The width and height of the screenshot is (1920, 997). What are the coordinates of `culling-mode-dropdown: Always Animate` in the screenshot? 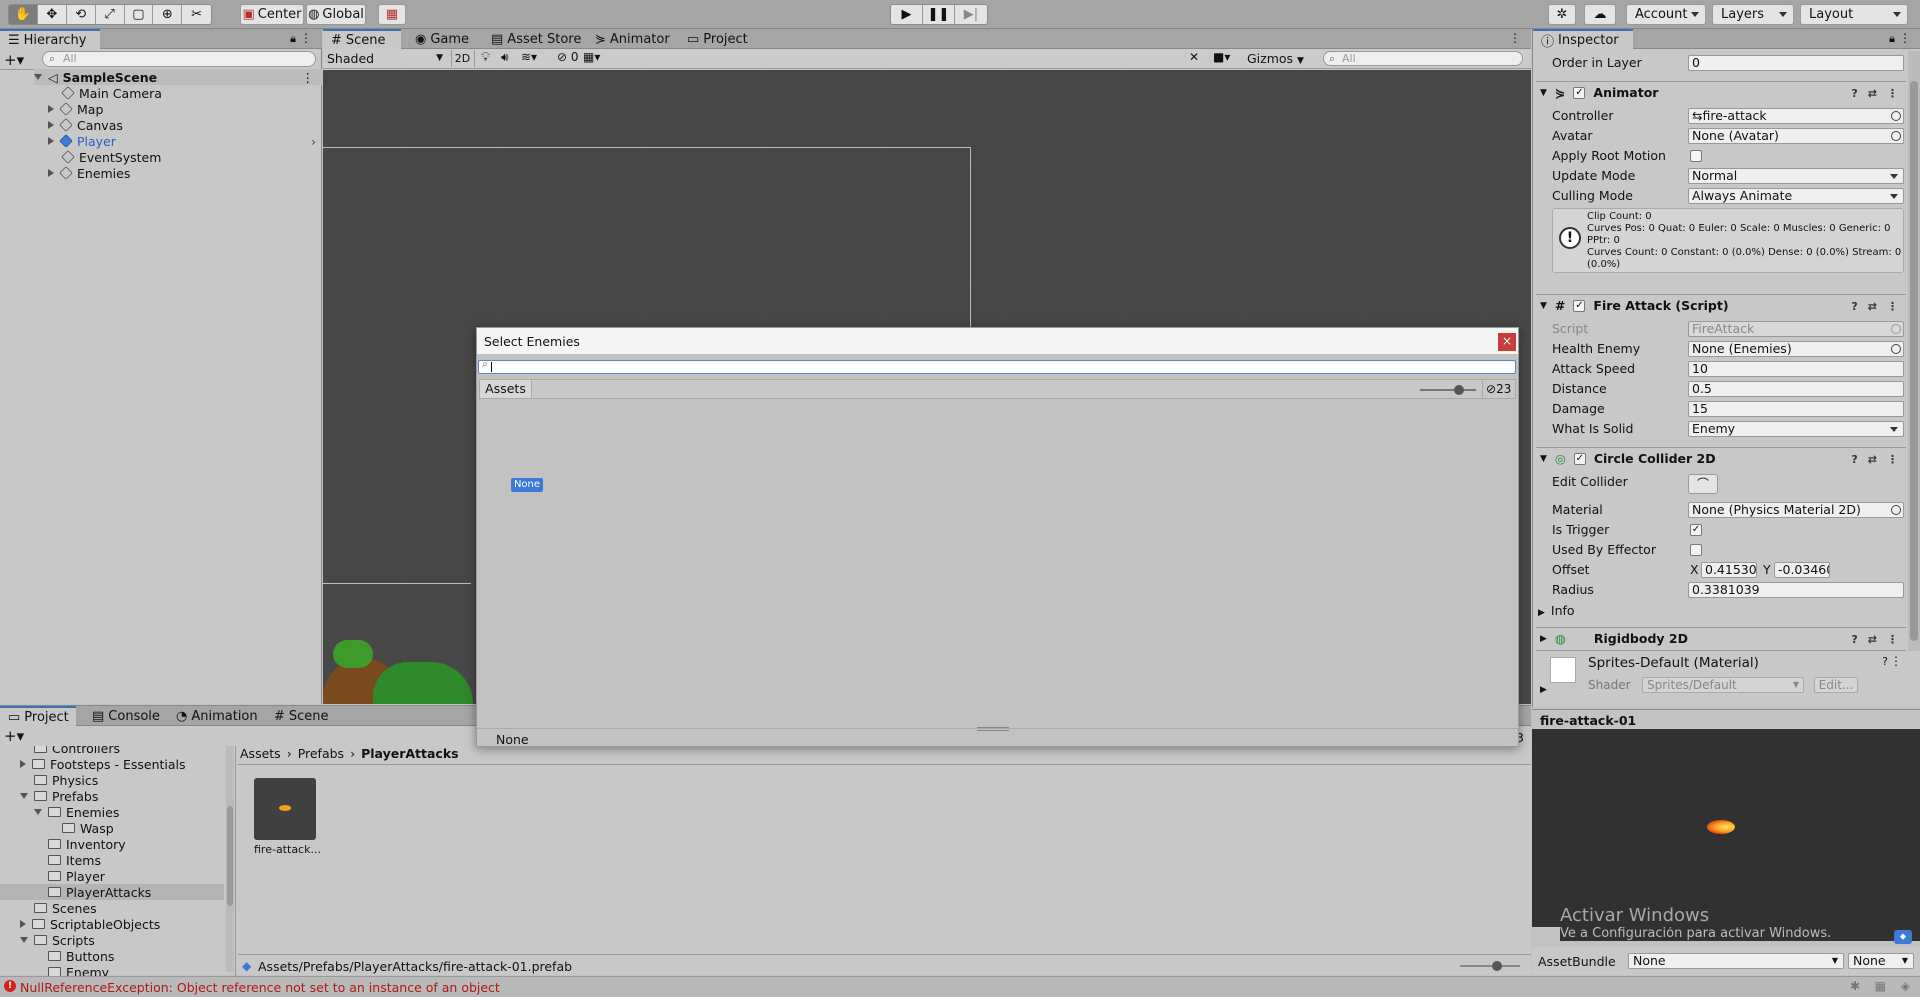 It's located at (1796, 196).